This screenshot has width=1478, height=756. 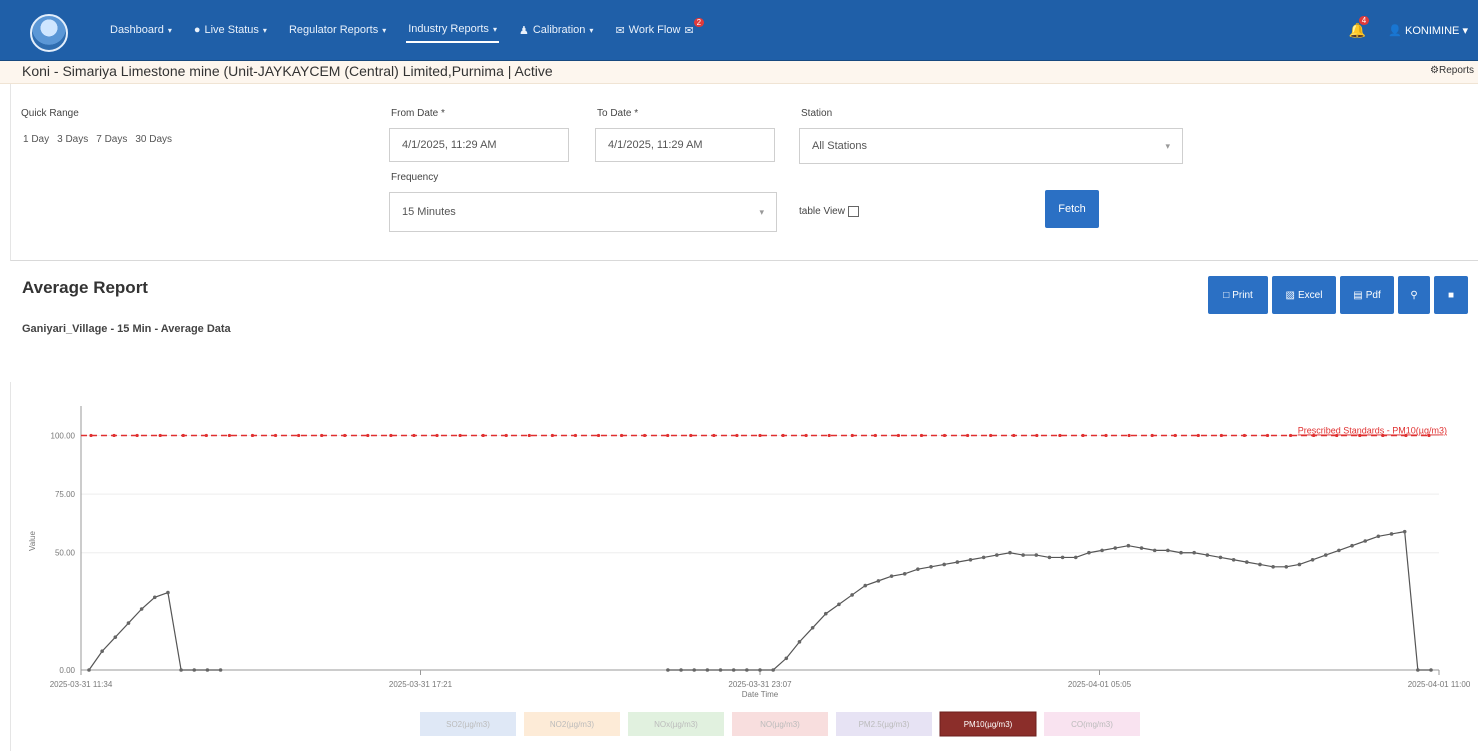 I want to click on quick-range-1-day: 1 Day, so click(x=36, y=139).